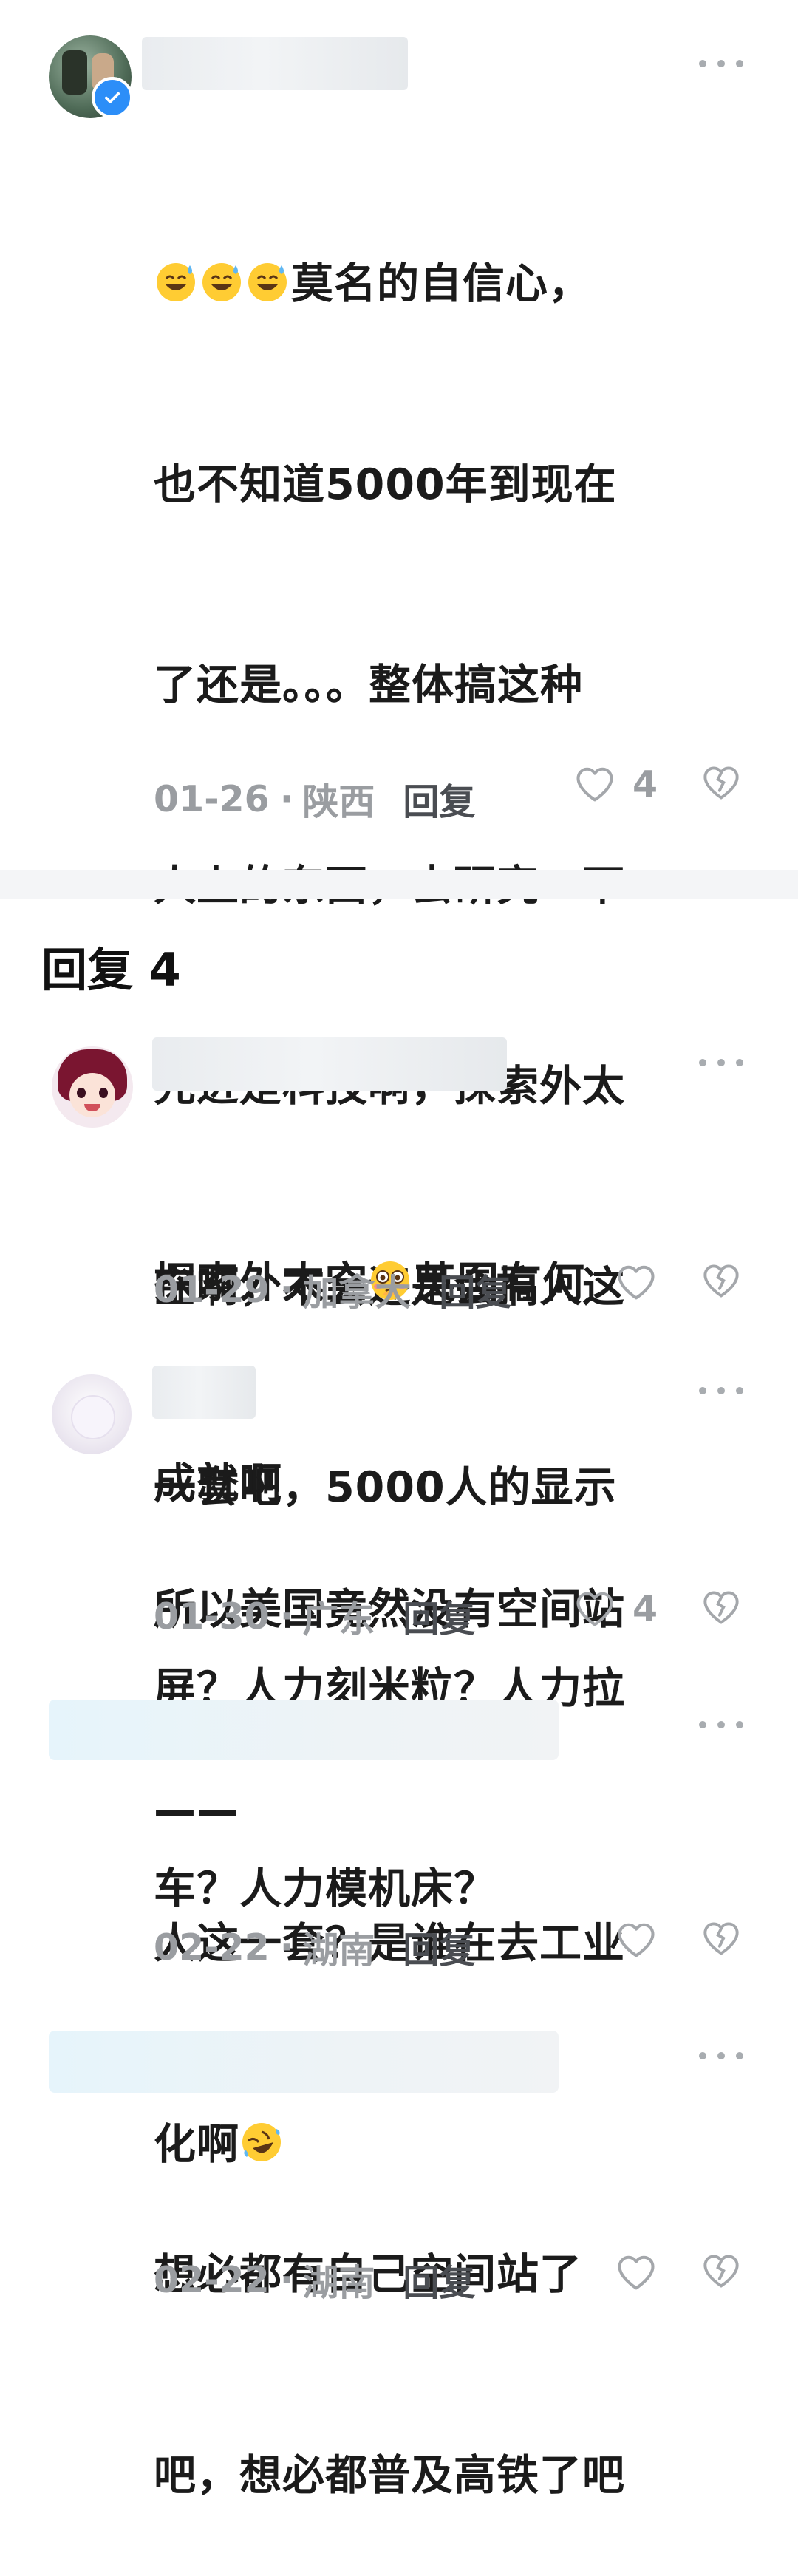  Describe the element at coordinates (212, 1616) in the screenshot. I see `reply-date: 01-30` at that location.